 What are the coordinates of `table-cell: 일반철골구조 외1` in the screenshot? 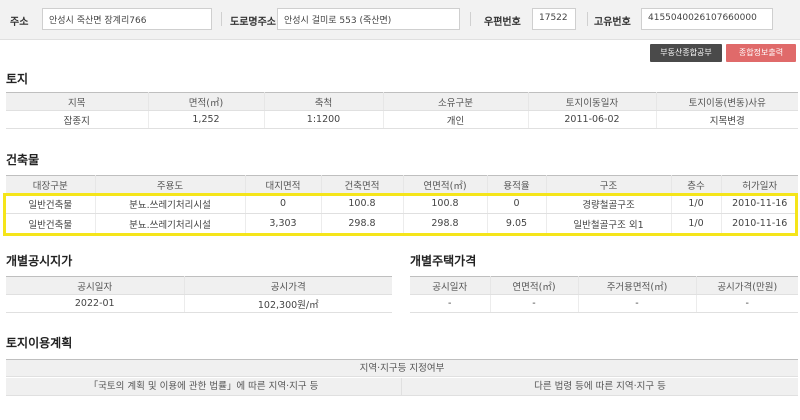 It's located at (609, 223).